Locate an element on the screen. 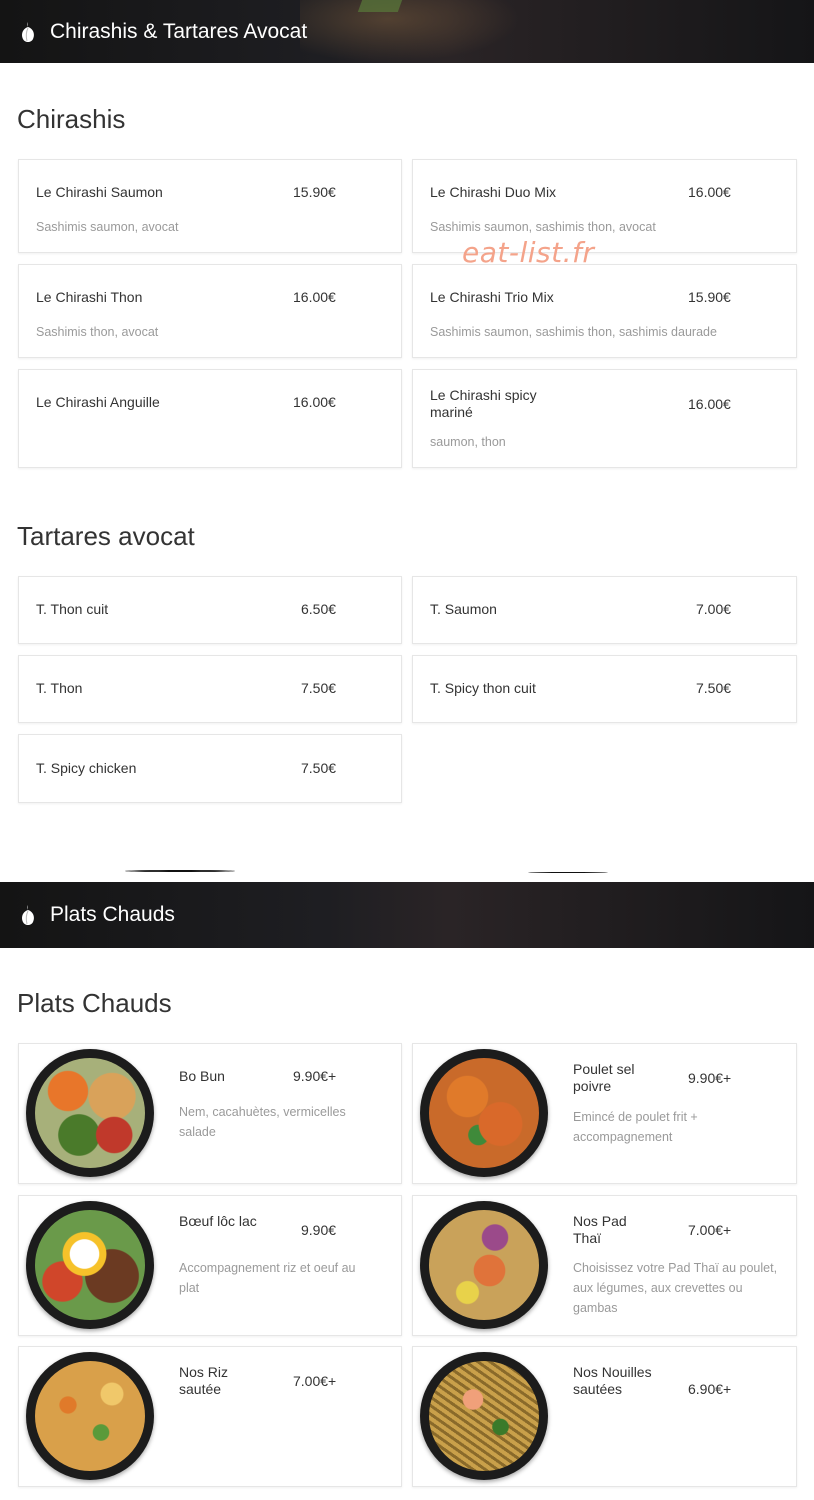 The width and height of the screenshot is (814, 1500). item-price: 6.90€+ is located at coordinates (710, 1389).